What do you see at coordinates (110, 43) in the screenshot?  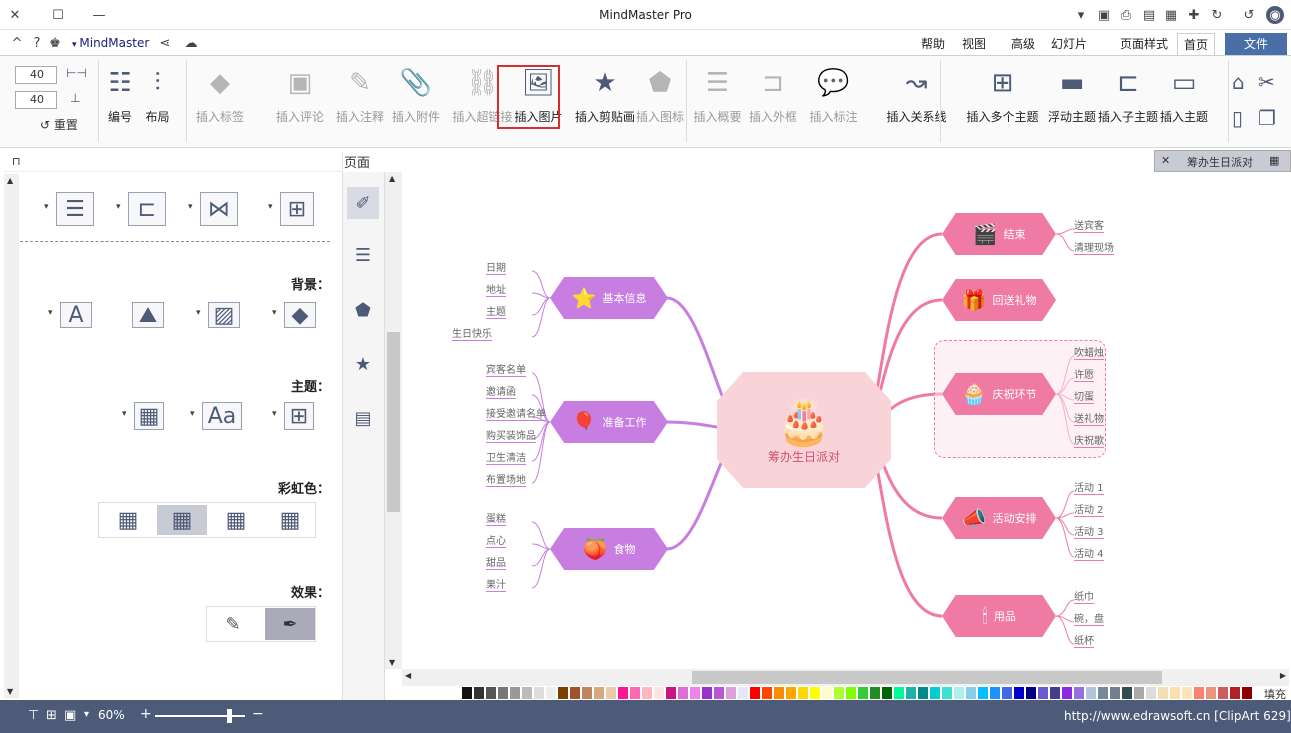 I see `brand-menu: ▾ MindMaster` at bounding box center [110, 43].